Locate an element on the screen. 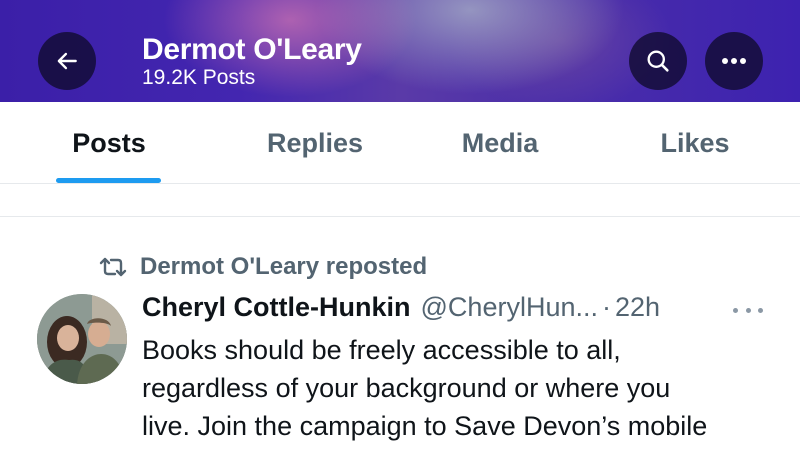 This screenshot has width=800, height=450. post-count: 19.2K Posts is located at coordinates (199, 77).